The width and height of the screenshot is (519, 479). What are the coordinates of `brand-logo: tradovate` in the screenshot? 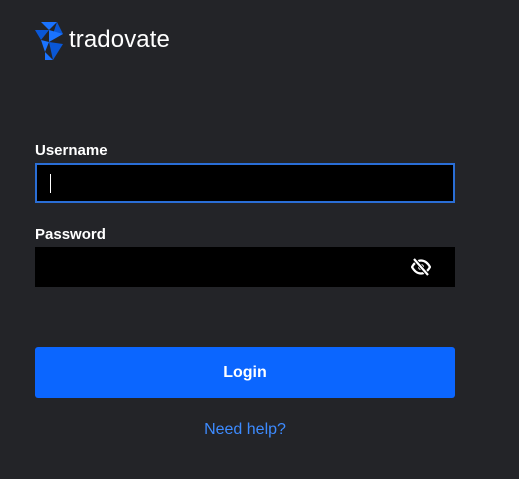 It's located at (102, 41).